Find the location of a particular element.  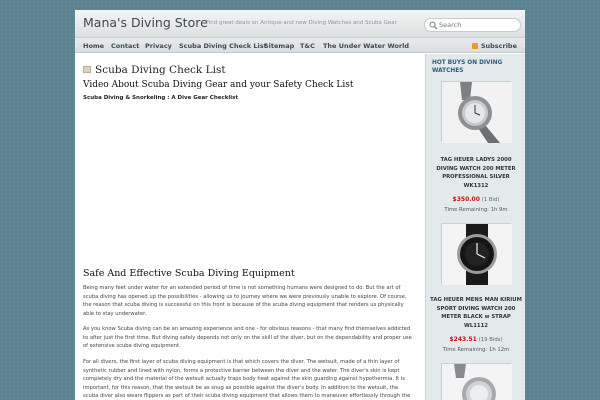

listing-1-price-line: $350.00 (1 Bid) is located at coordinates (476, 200).